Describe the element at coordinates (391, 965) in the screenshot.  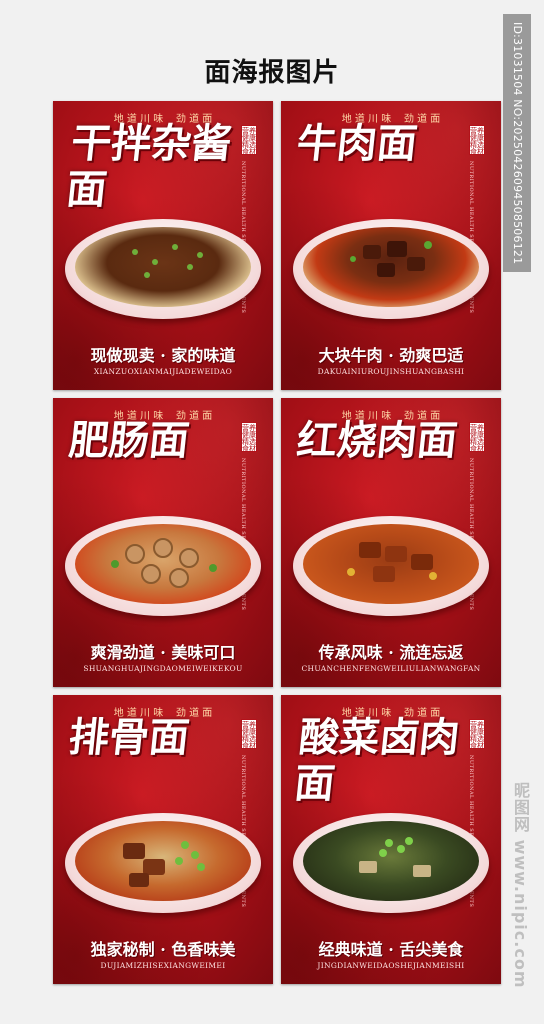
I see `poster-pinyin: JINGDIANWEIDAOSHEJIANMEISHI` at that location.